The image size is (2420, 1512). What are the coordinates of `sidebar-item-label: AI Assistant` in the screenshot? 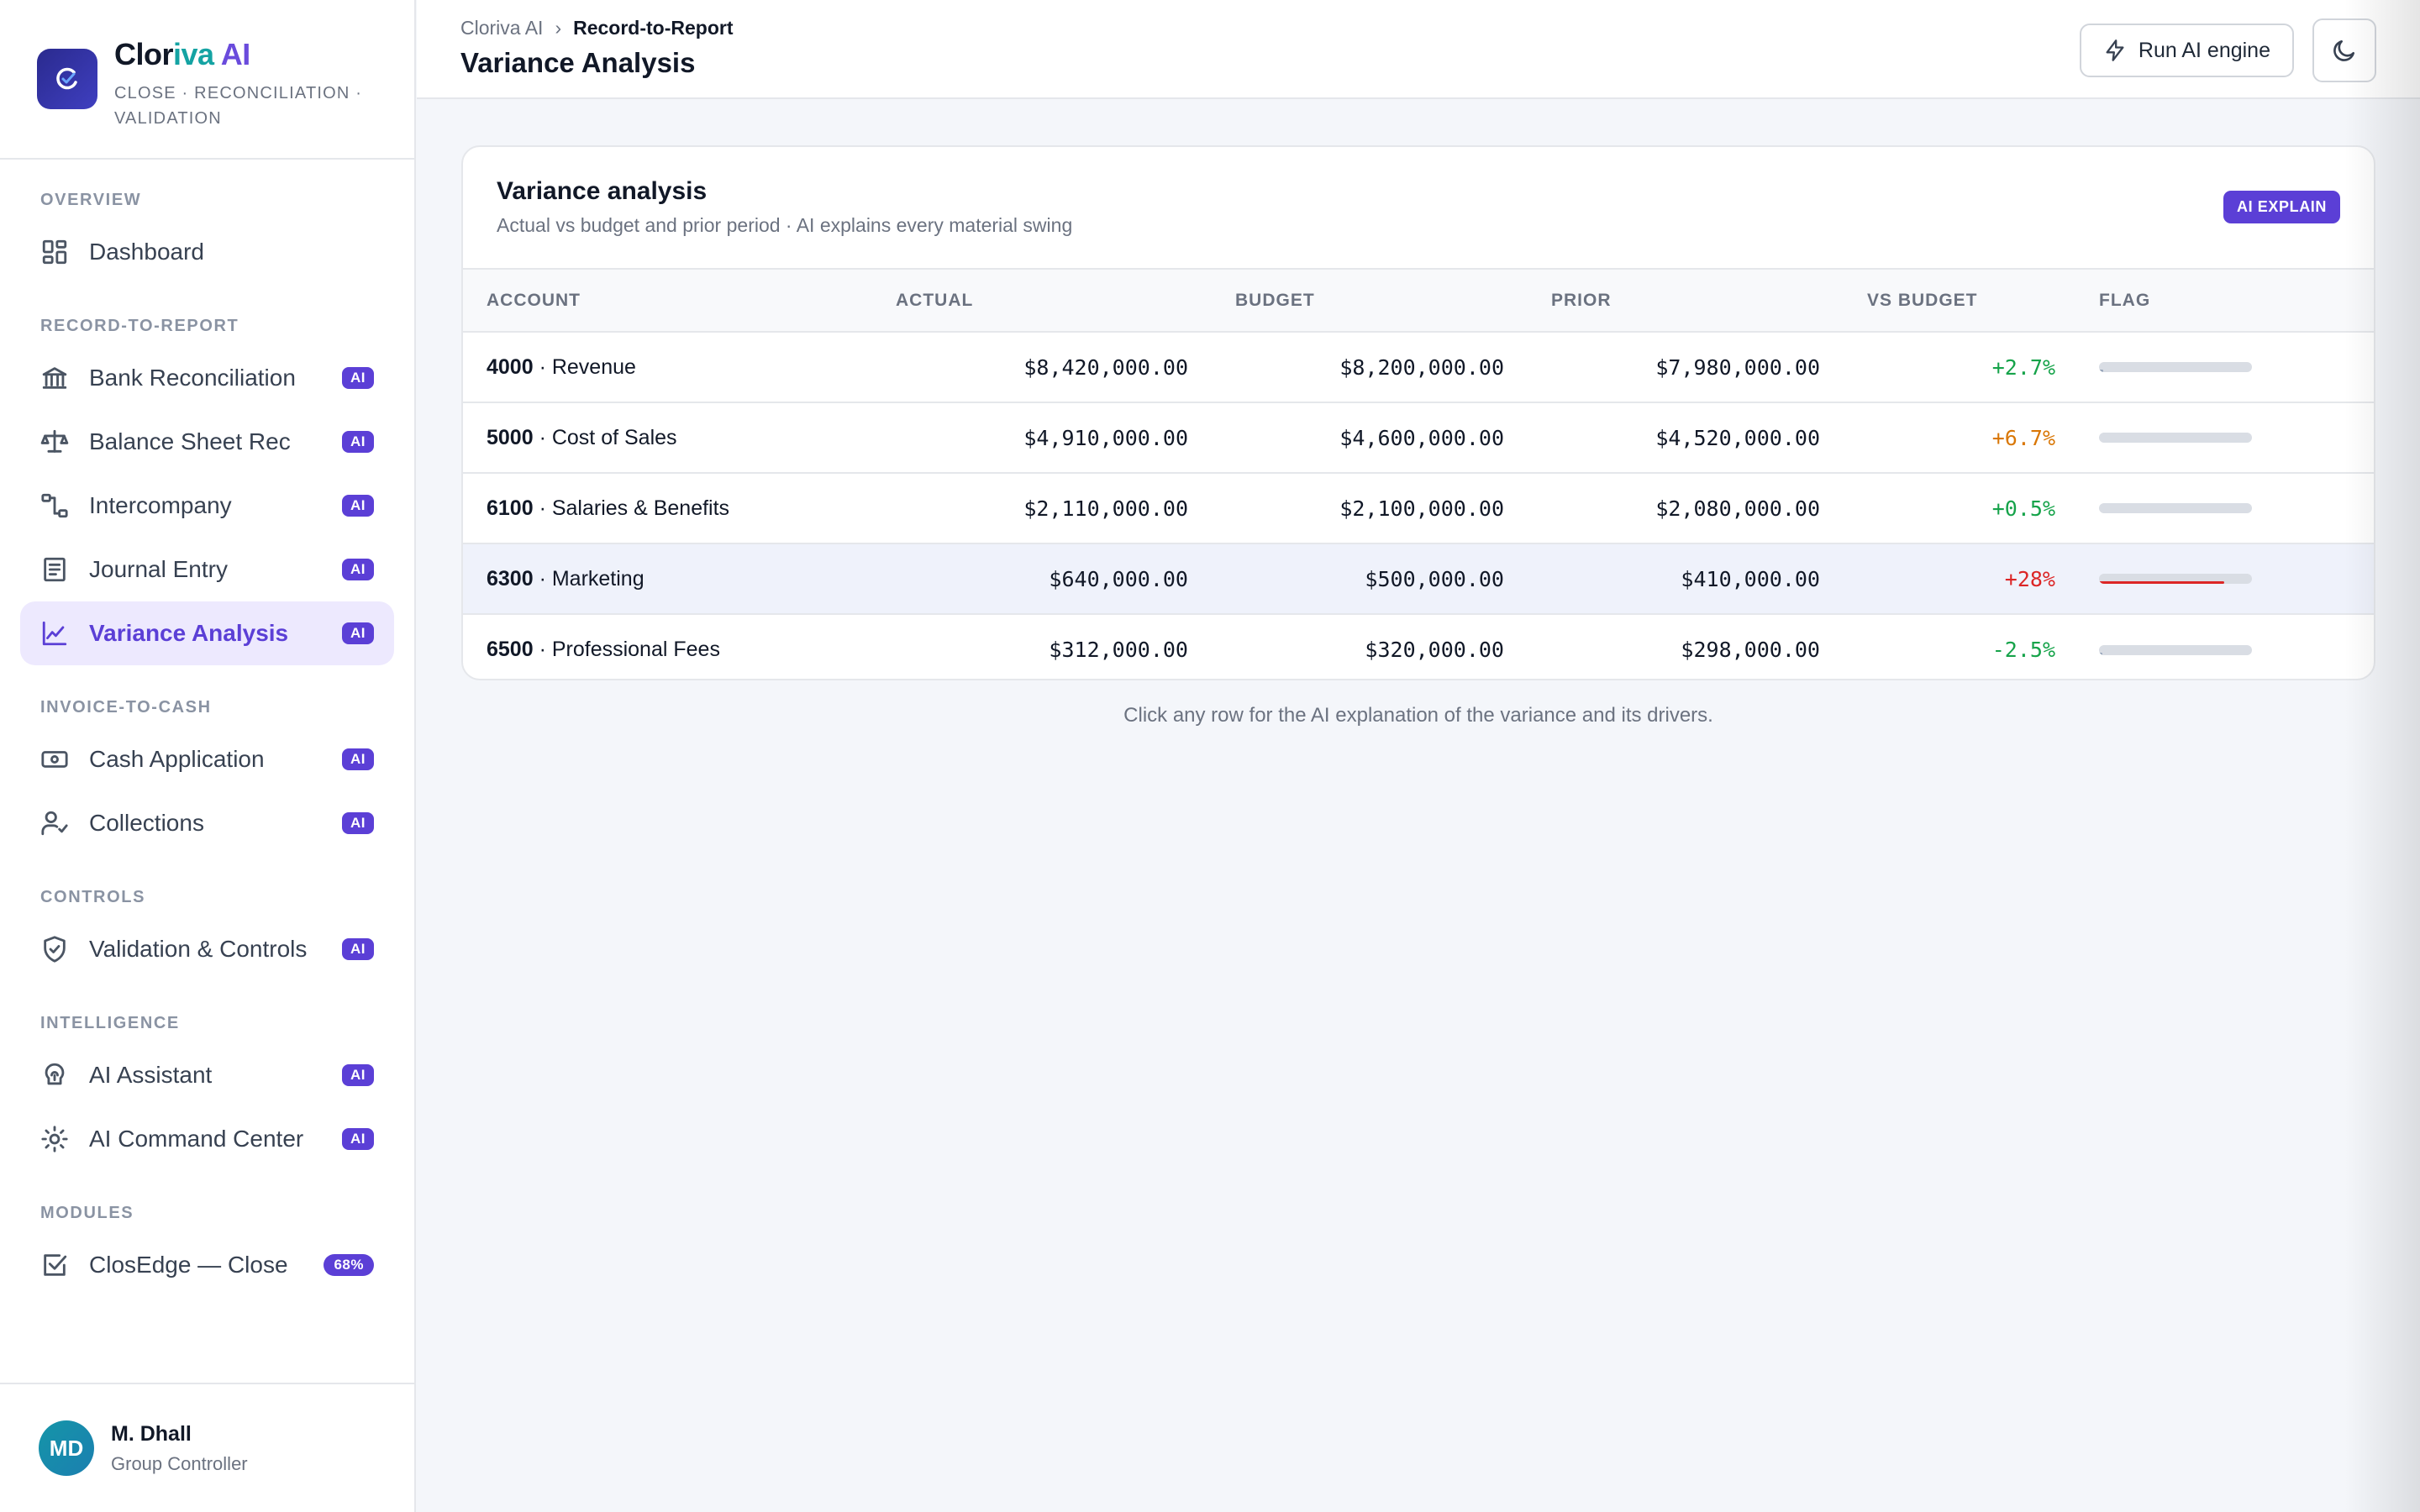 It's located at (151, 1075).